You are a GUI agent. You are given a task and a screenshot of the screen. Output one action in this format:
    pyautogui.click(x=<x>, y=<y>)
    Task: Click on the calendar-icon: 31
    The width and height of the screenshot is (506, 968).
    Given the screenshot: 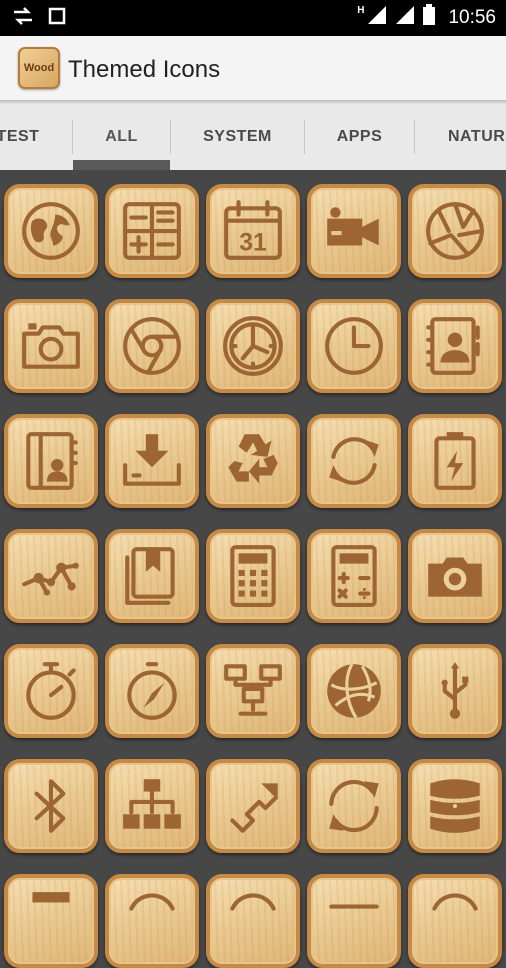 What is the action you would take?
    pyautogui.click(x=253, y=230)
    